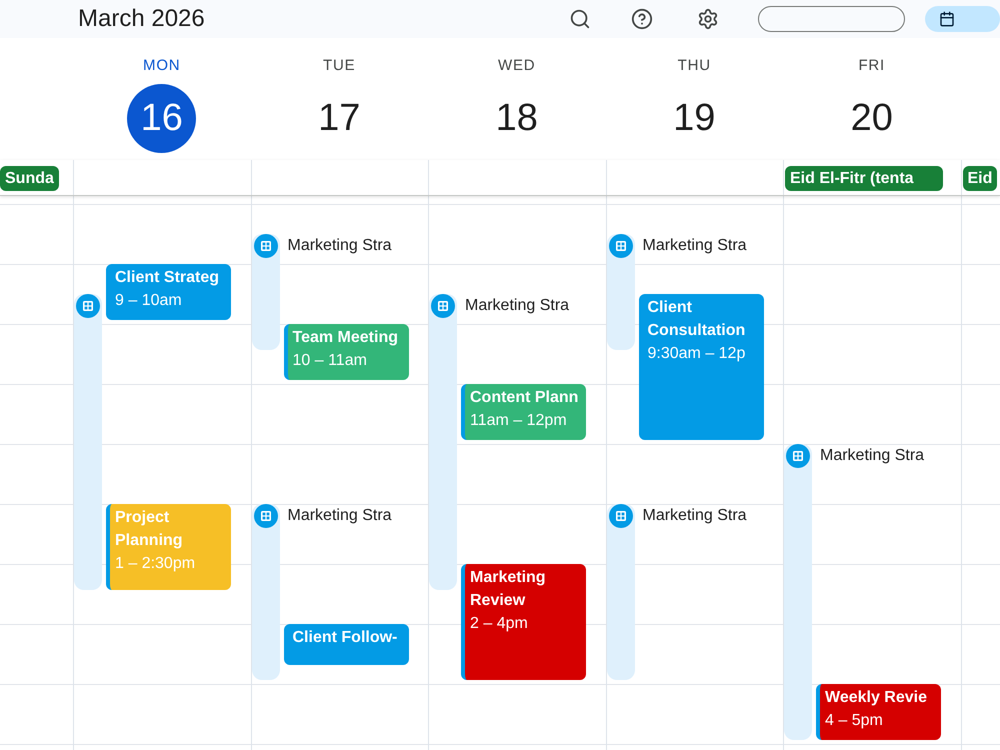  I want to click on help-icon, so click(642, 19).